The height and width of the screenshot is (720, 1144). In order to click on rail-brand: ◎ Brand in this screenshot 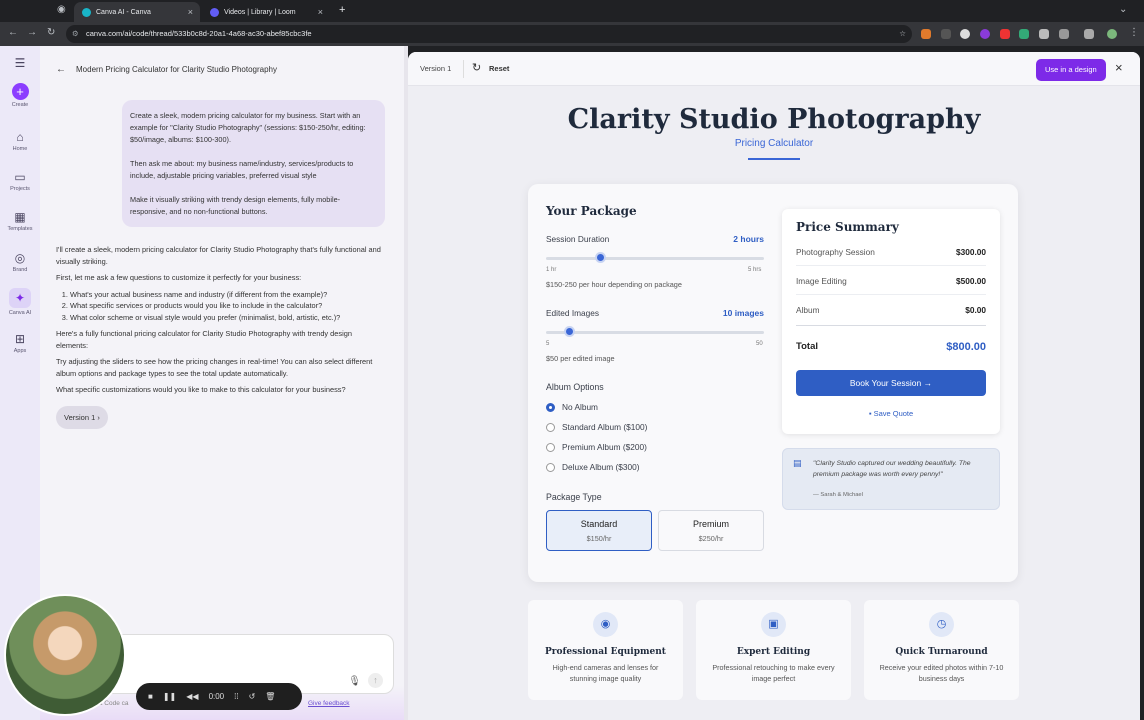, I will do `click(20, 262)`.